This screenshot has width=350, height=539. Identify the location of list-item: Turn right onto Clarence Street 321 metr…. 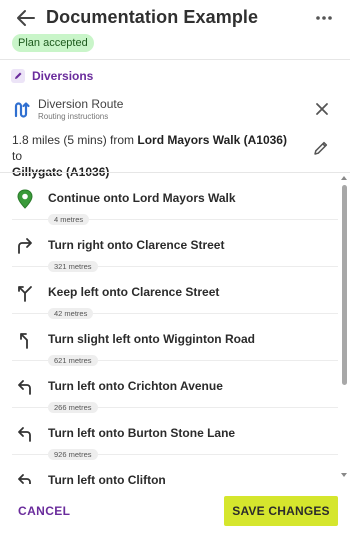
(169, 250).